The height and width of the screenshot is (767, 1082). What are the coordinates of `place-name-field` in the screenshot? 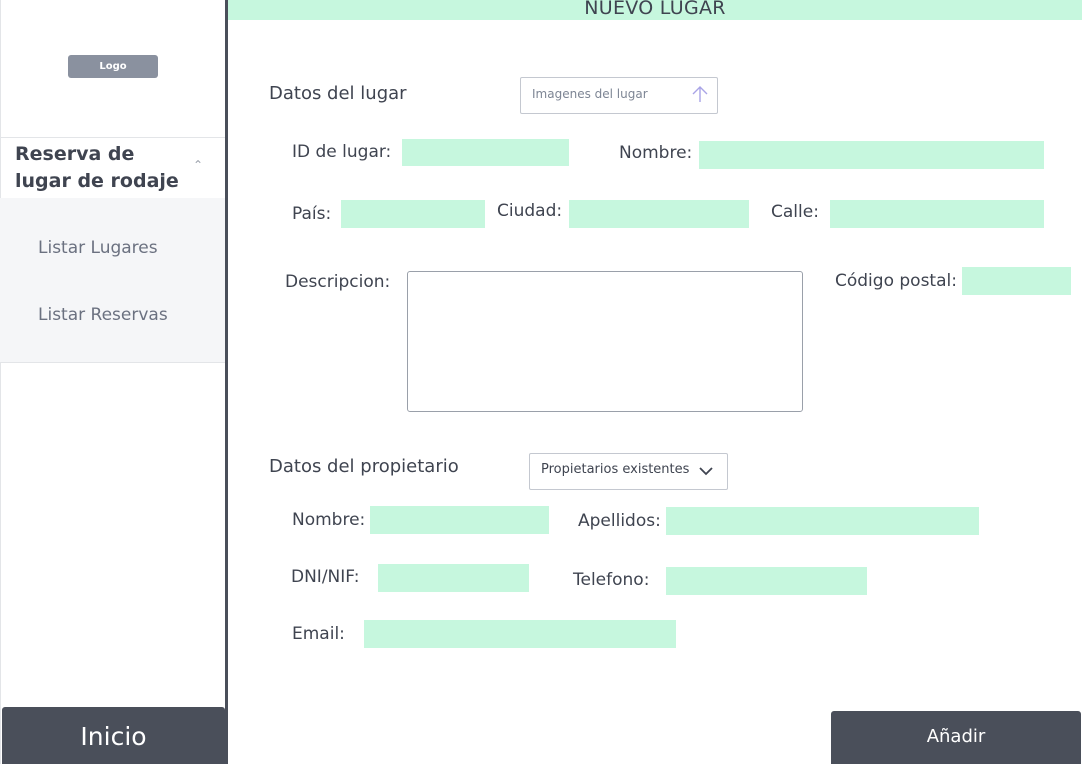 It's located at (871, 155).